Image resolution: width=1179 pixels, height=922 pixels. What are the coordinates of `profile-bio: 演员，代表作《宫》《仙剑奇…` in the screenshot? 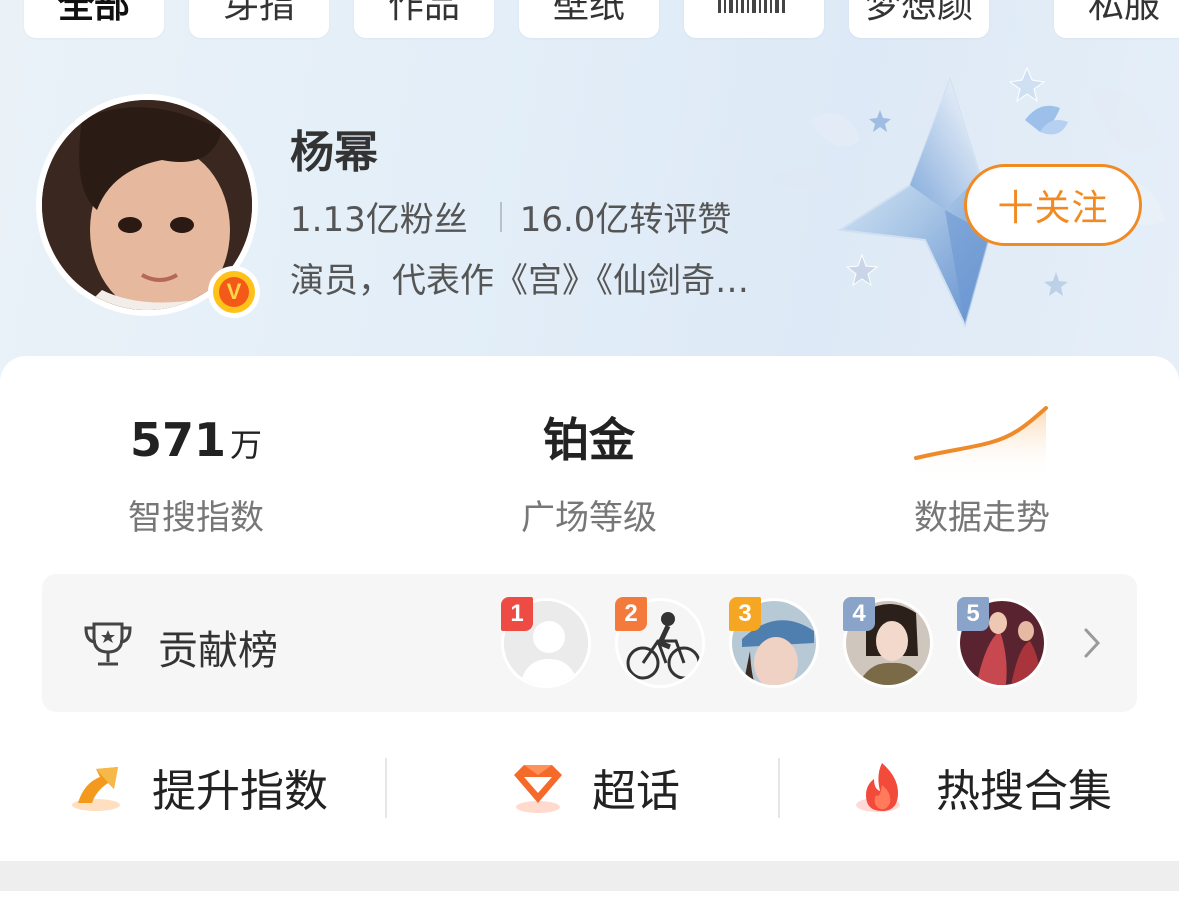 It's located at (545, 277).